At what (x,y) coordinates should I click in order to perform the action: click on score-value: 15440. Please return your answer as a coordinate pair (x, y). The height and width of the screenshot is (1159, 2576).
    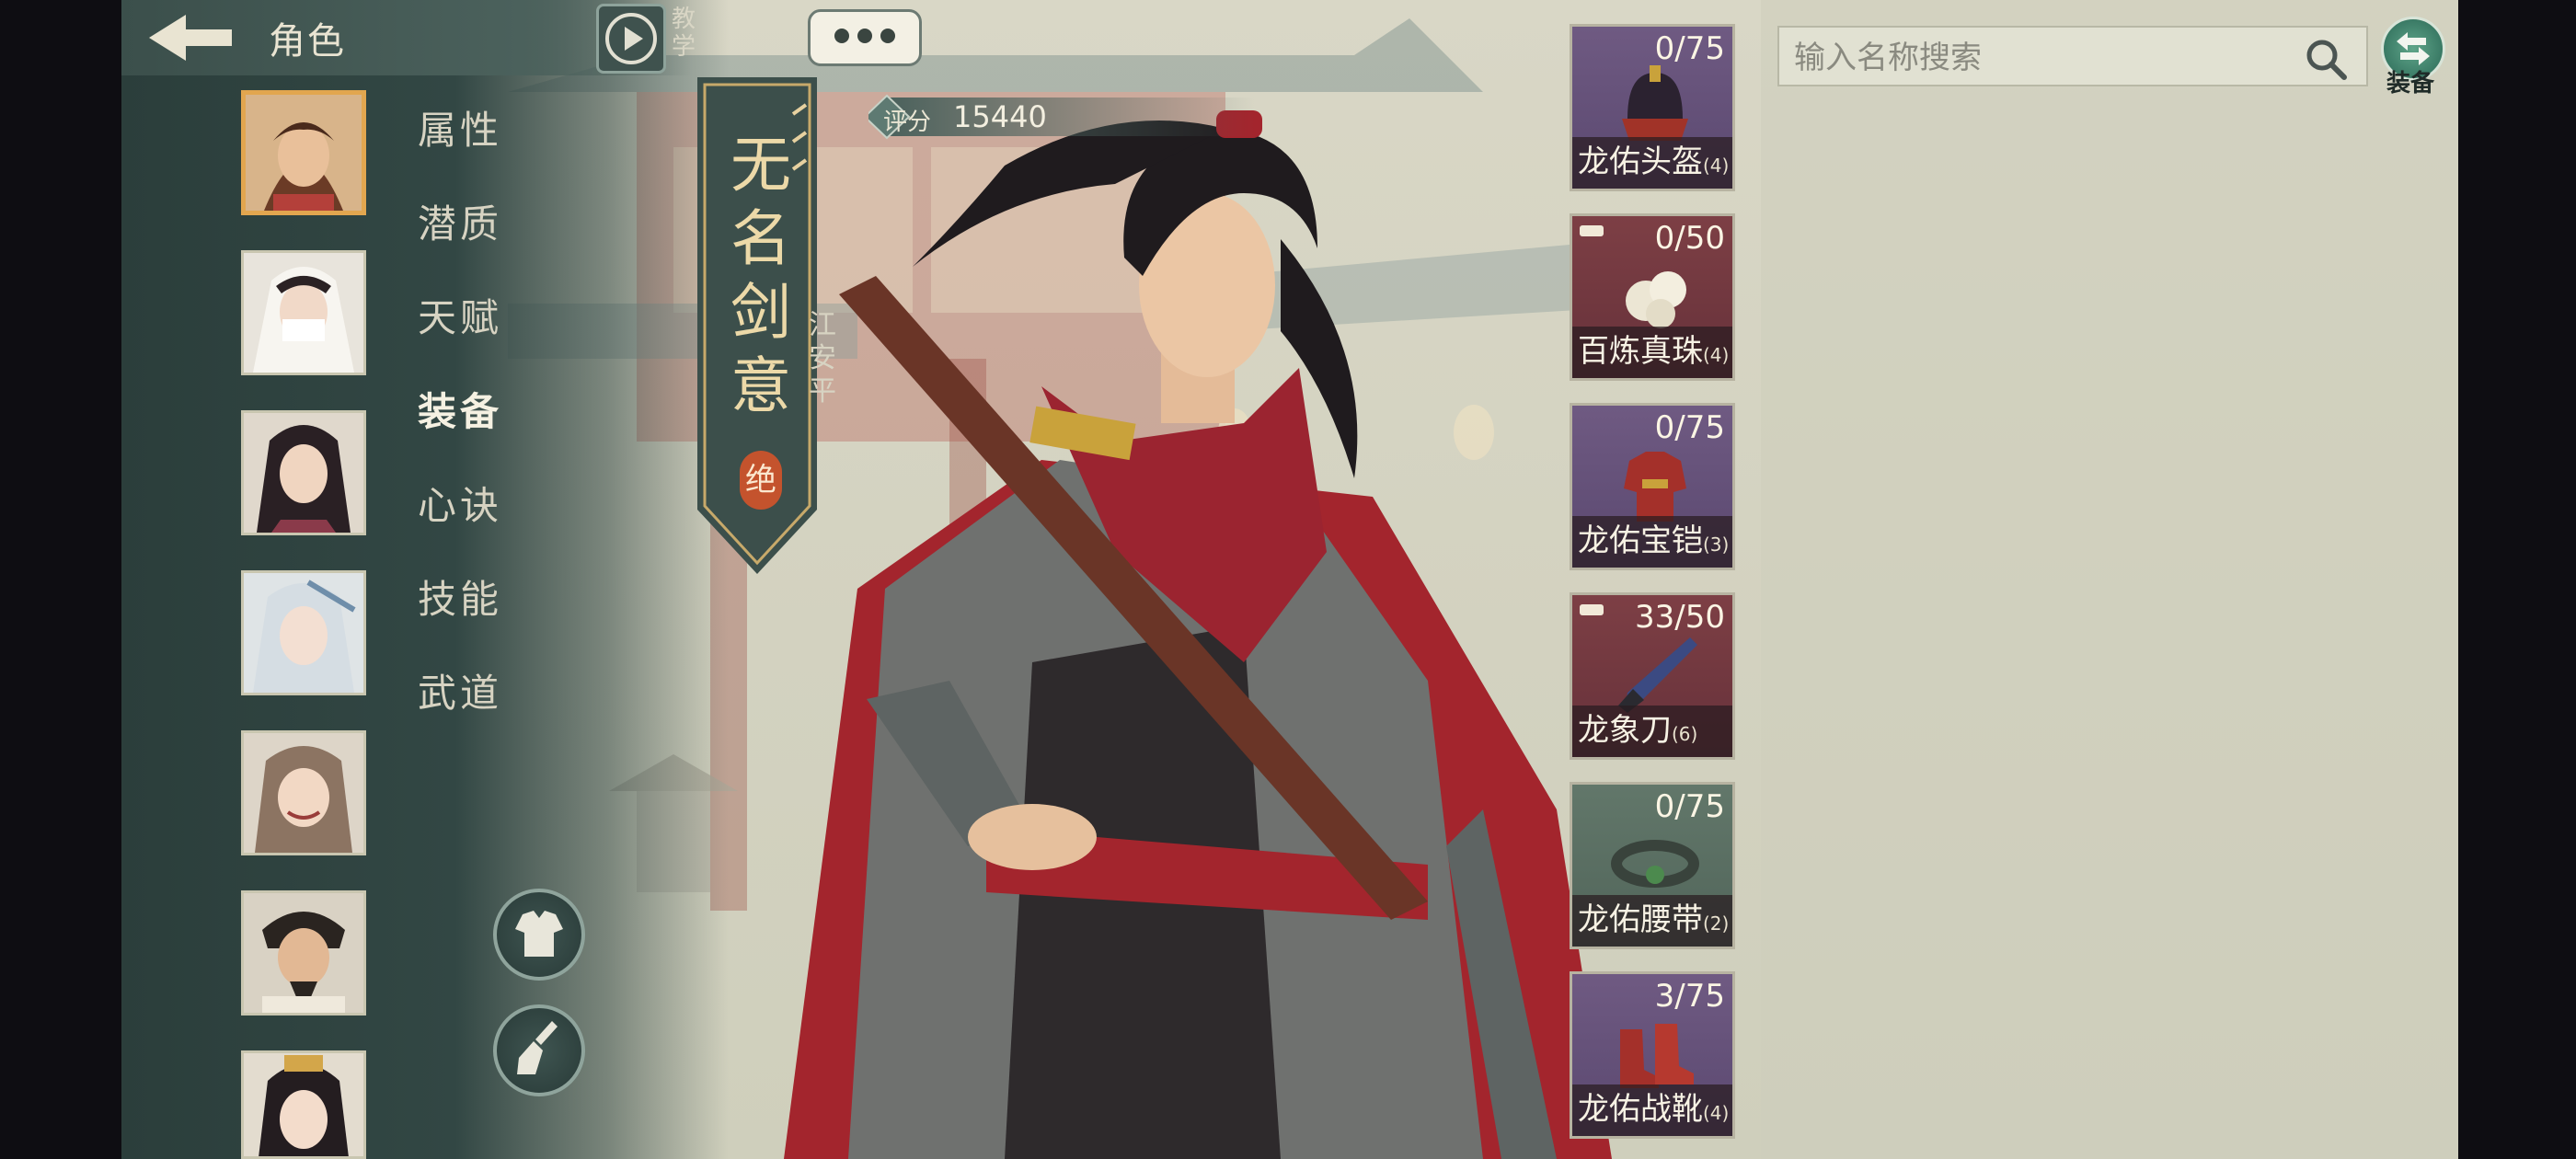
    Looking at the image, I should click on (1000, 116).